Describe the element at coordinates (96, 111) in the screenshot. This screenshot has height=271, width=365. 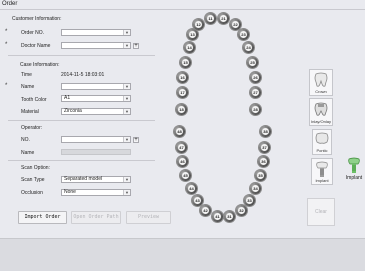
I see `material-select: Zirconia ▼` at that location.